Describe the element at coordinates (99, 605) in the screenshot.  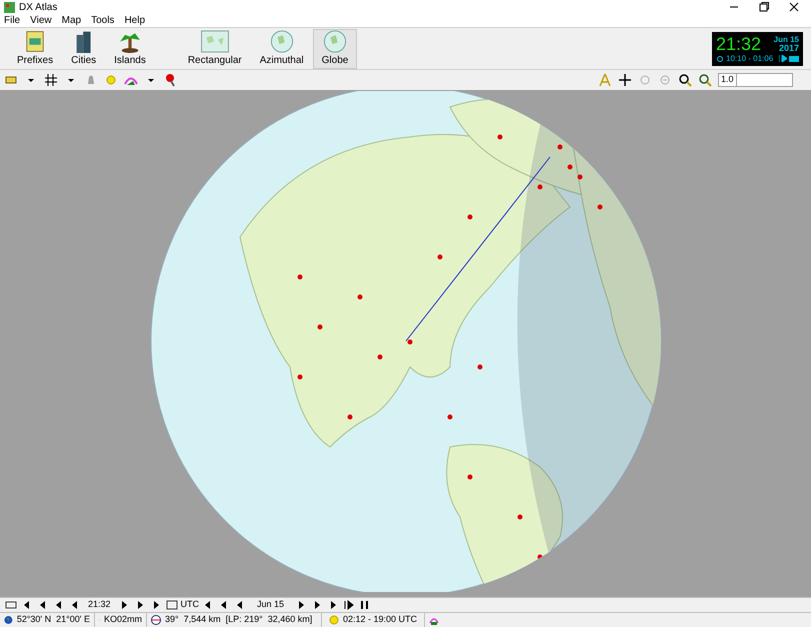
I see `time-value: 21:32` at that location.